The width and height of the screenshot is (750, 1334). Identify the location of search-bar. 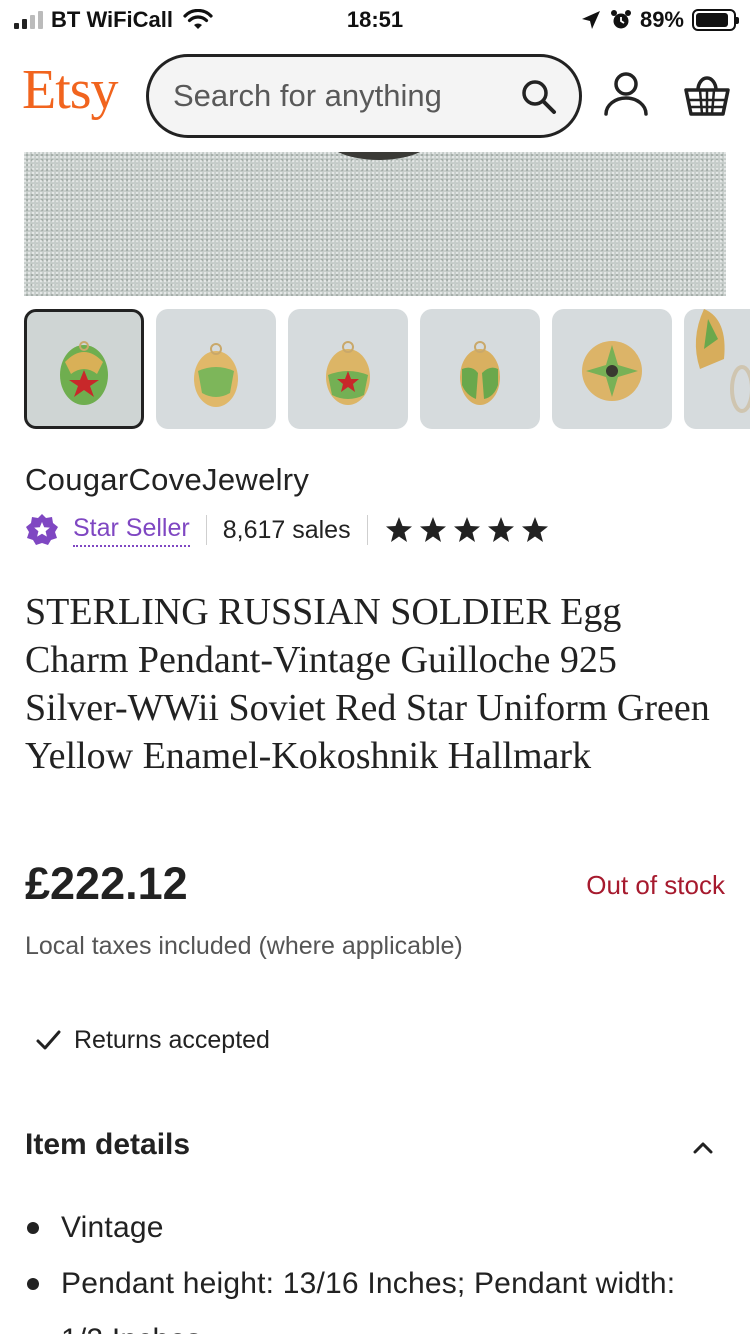
(364, 96).